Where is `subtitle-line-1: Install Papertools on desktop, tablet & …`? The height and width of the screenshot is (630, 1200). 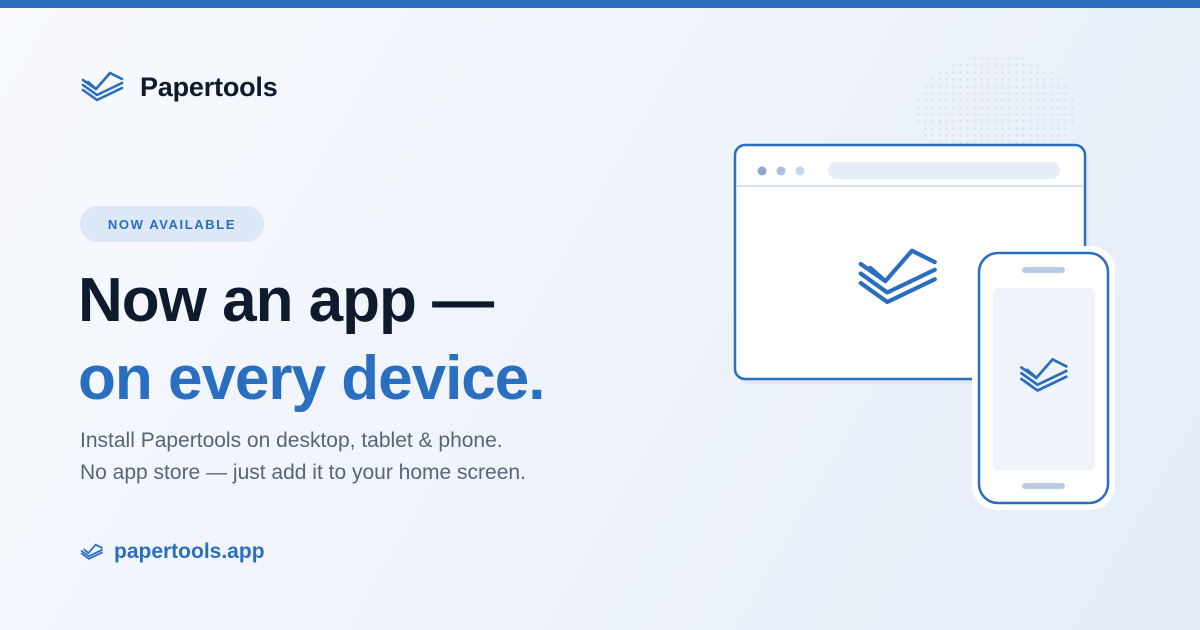 subtitle-line-1: Install Papertools on desktop, tablet & … is located at coordinates (291, 440).